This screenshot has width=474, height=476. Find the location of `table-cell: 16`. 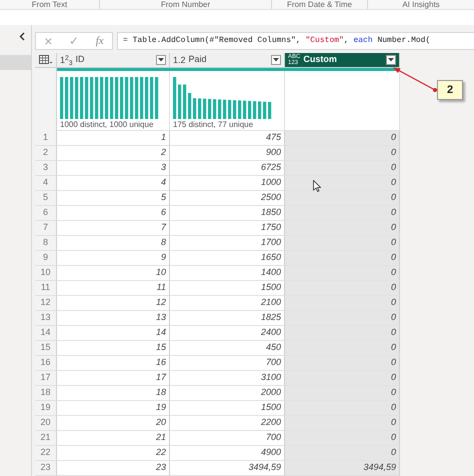

table-cell: 16 is located at coordinates (113, 363).